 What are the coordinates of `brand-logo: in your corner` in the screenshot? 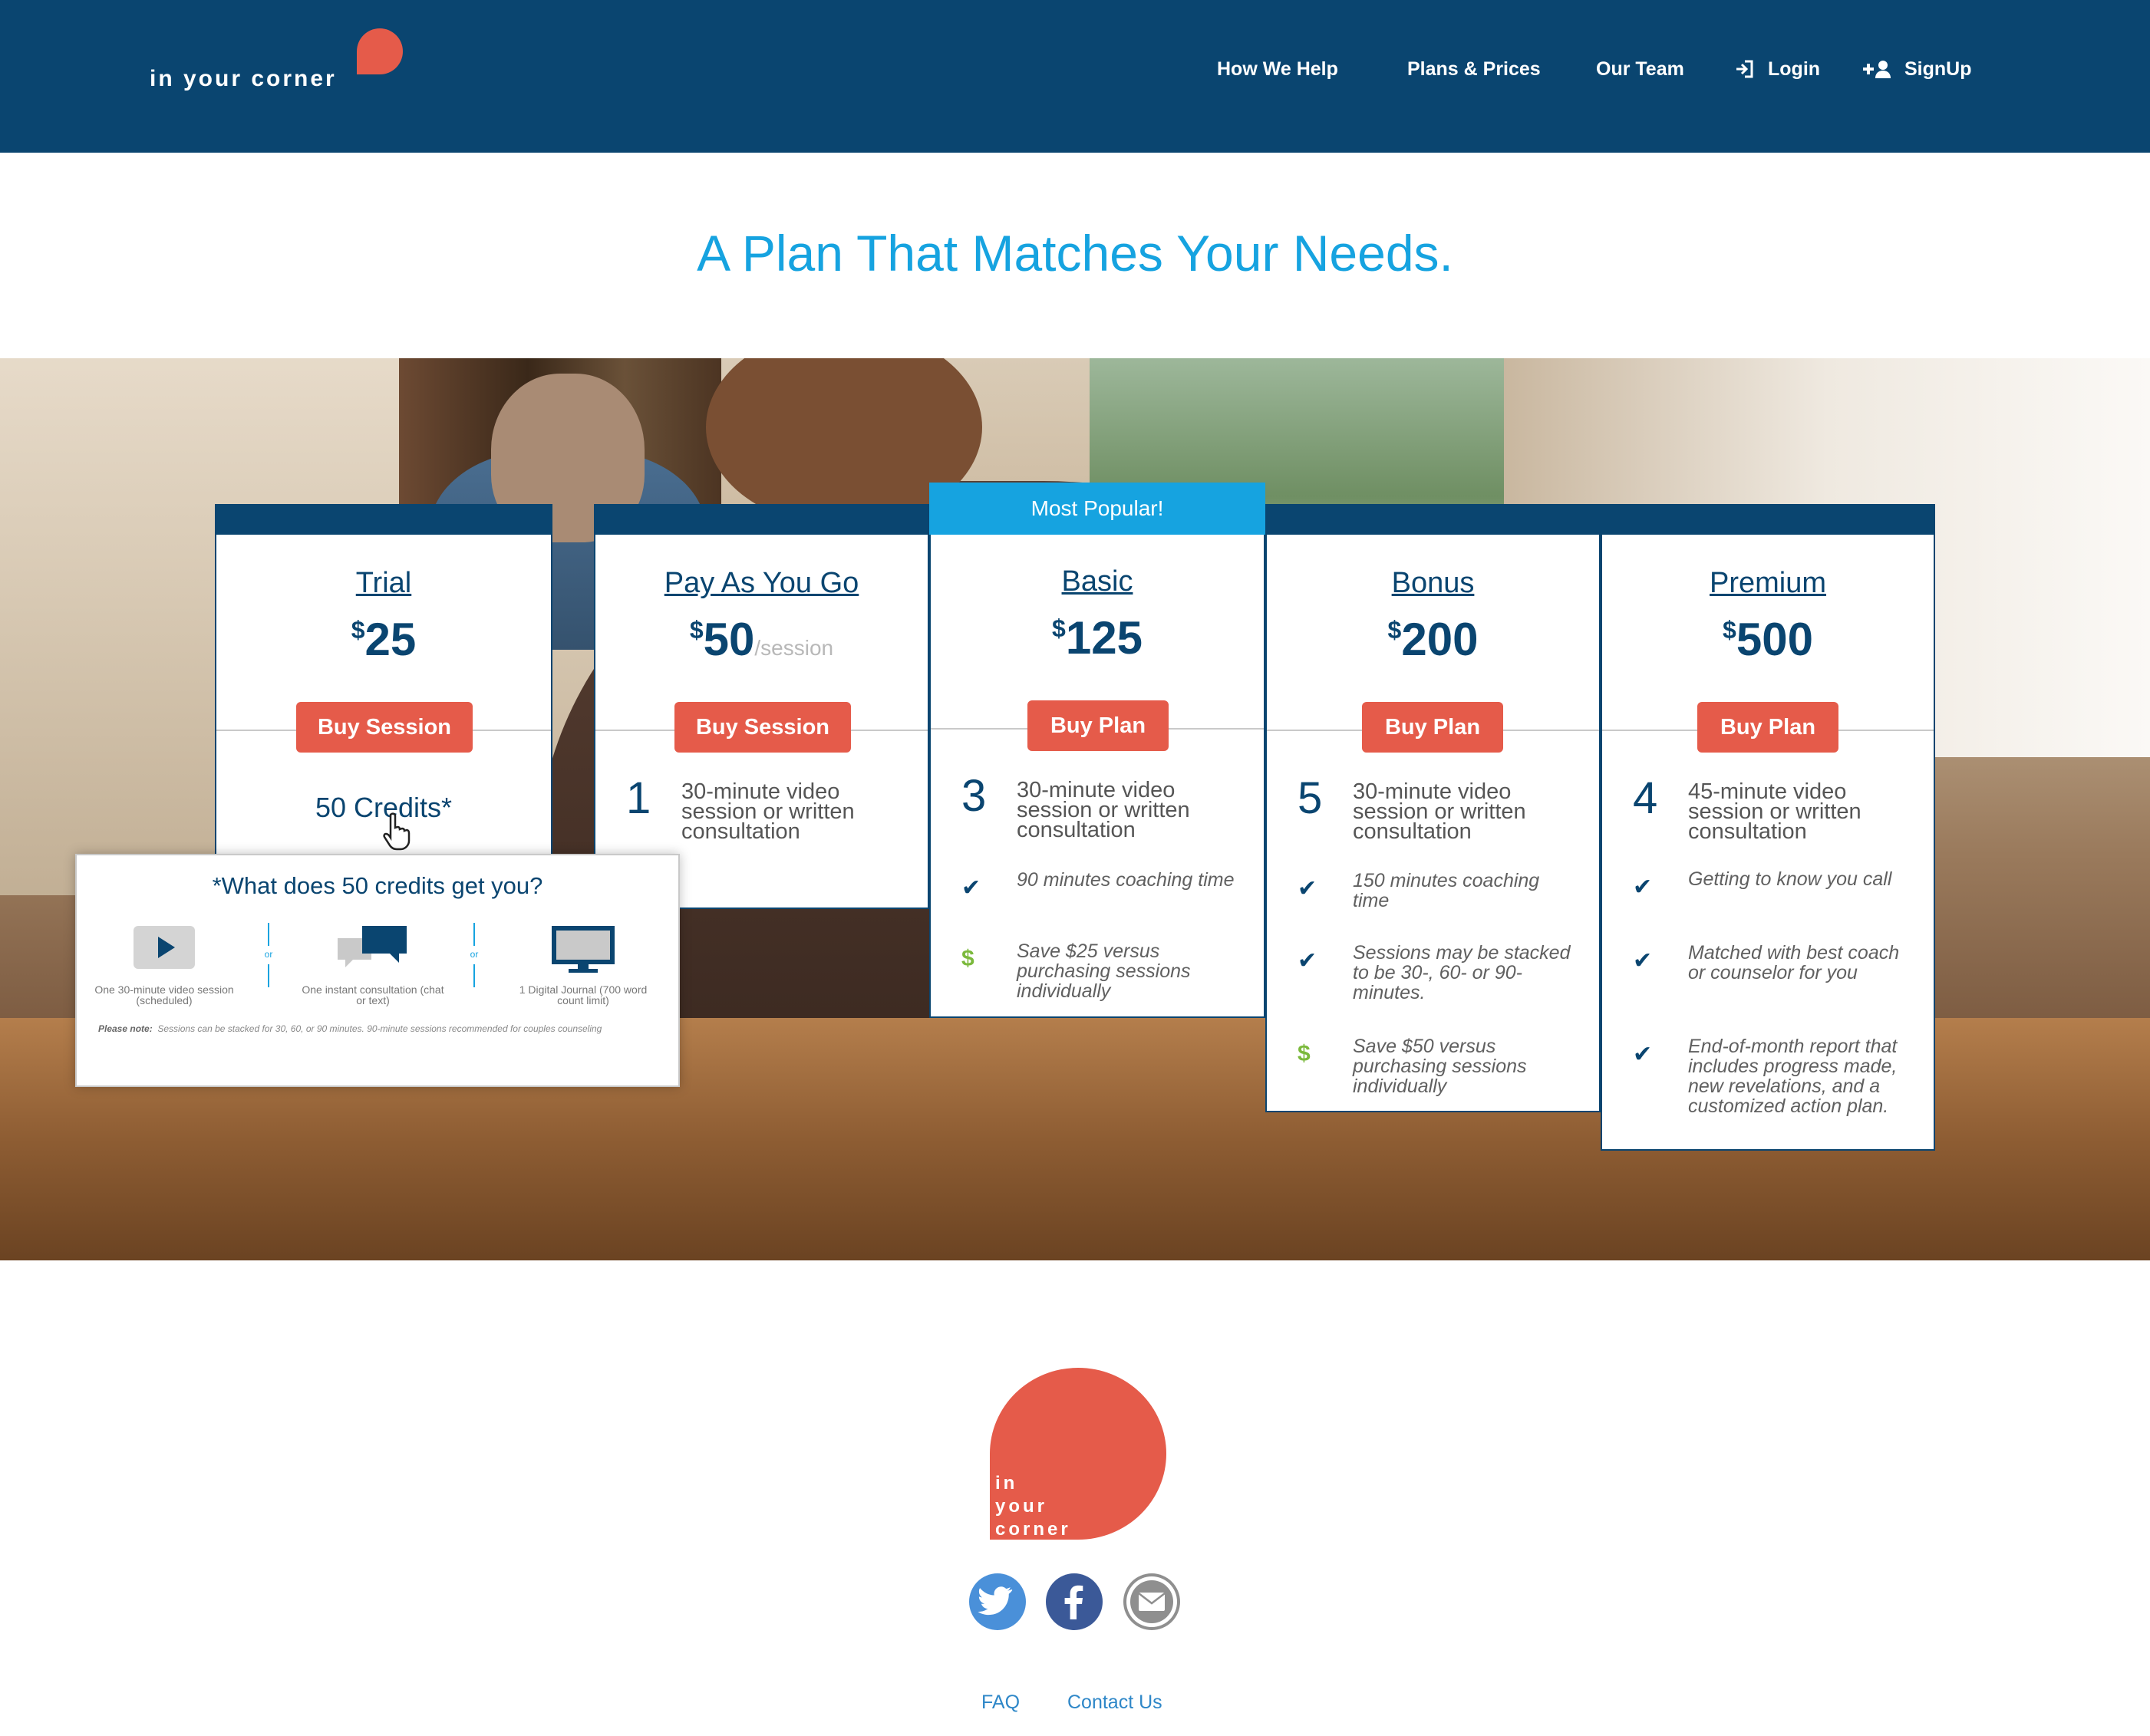 It's located at (280, 62).